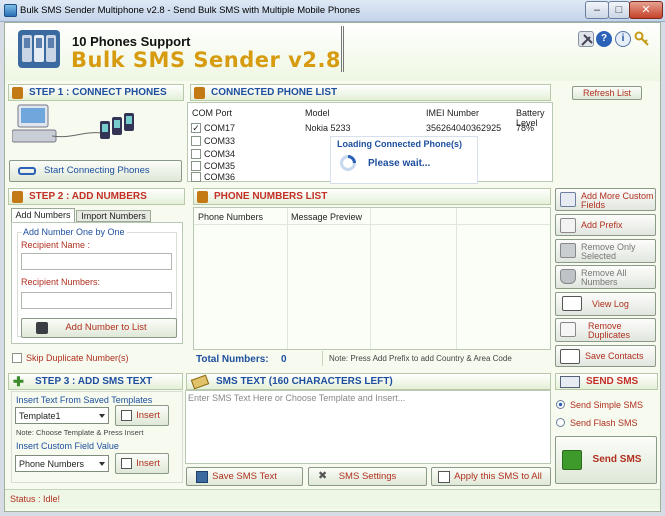 The image size is (665, 516). What do you see at coordinates (328, 128) in the screenshot?
I see `row-model: Nokia 5233` at bounding box center [328, 128].